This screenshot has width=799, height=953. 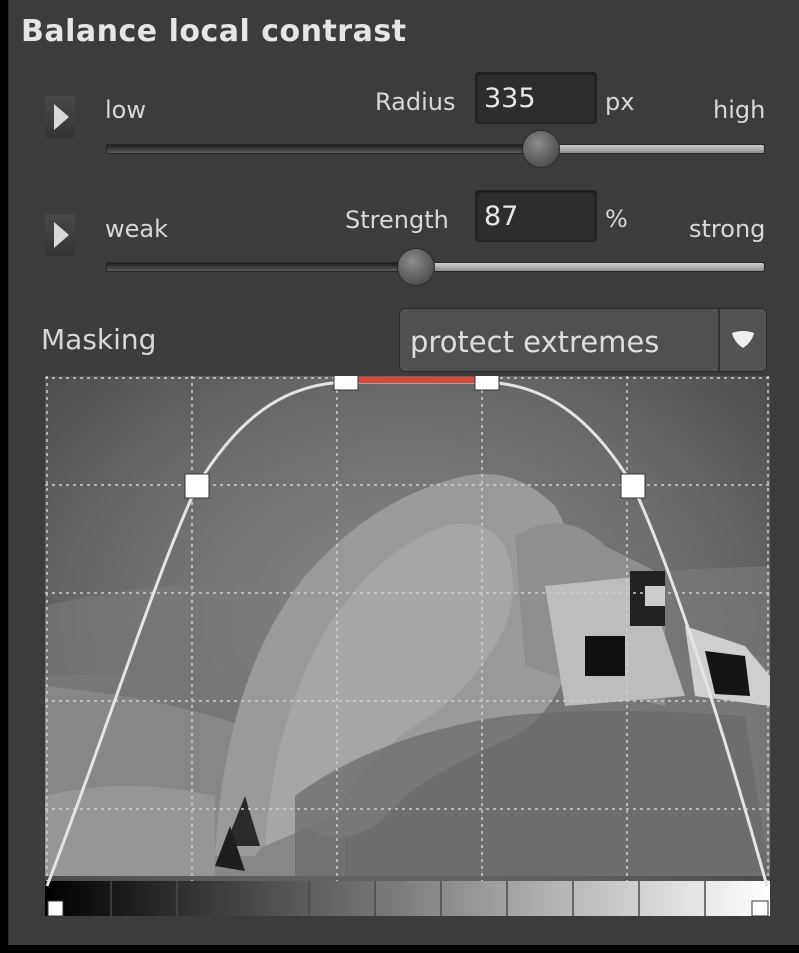 I want to click on strength-slider-fill, so click(x=589, y=267).